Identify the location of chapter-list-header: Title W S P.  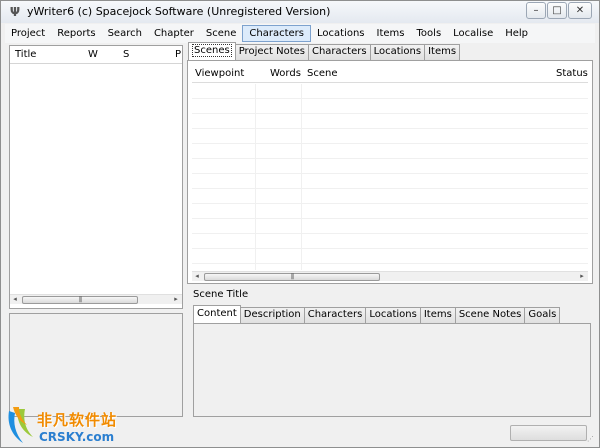
(96, 55).